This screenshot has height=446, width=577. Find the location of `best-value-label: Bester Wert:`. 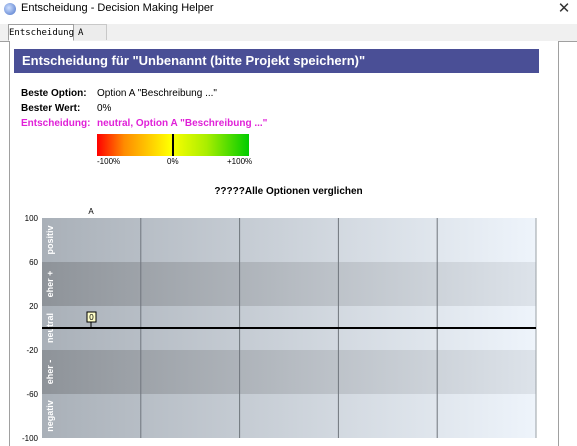

best-value-label: Bester Wert: is located at coordinates (51, 108).